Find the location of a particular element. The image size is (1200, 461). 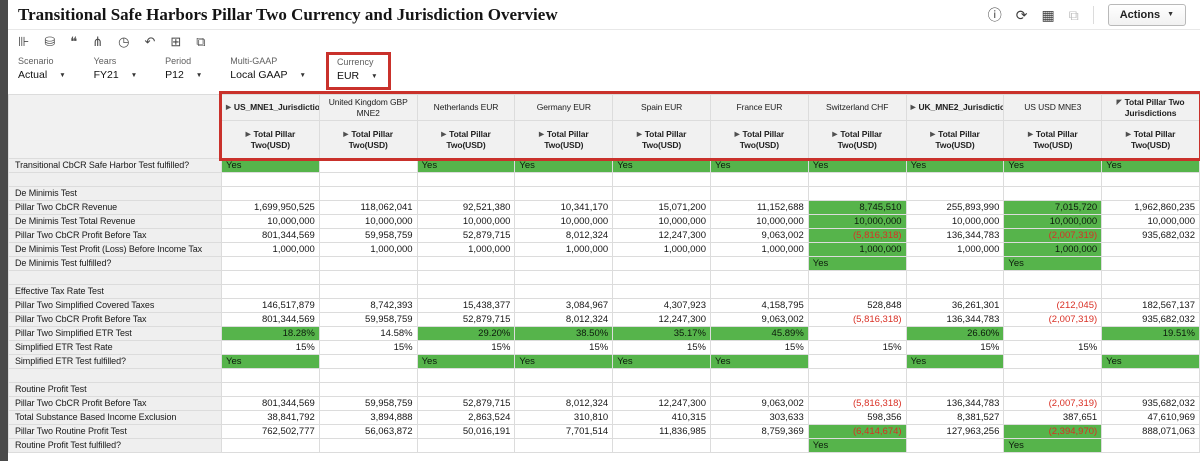

grid-cell: 127,963,256 is located at coordinates (955, 431).